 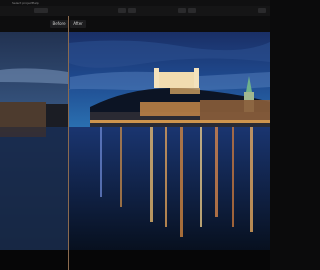 What do you see at coordinates (182, 10) in the screenshot?
I see `undo-icon` at bounding box center [182, 10].